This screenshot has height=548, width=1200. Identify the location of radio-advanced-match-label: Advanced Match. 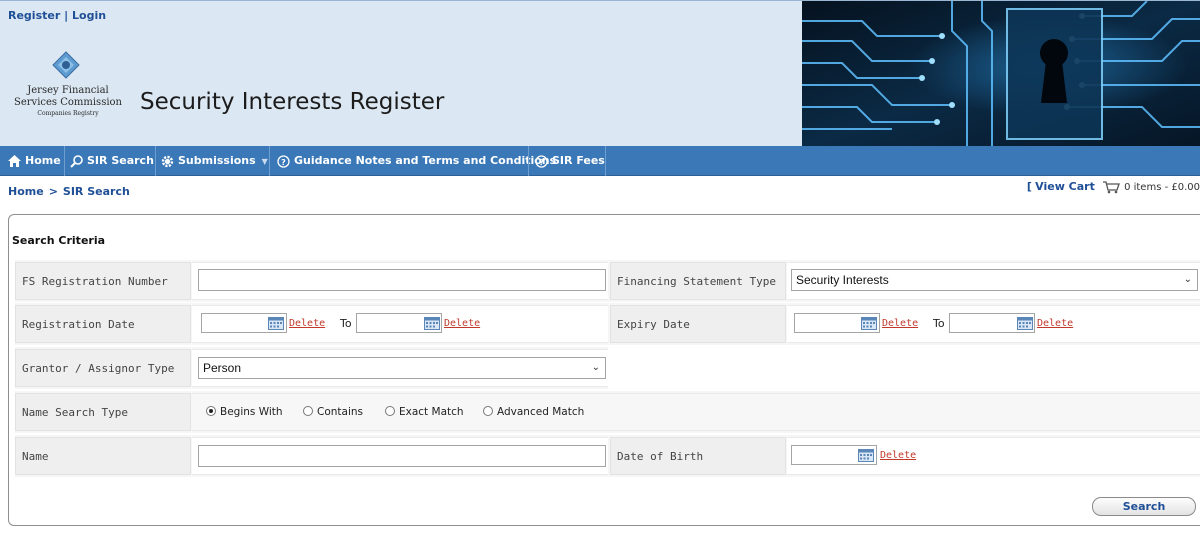
(541, 412).